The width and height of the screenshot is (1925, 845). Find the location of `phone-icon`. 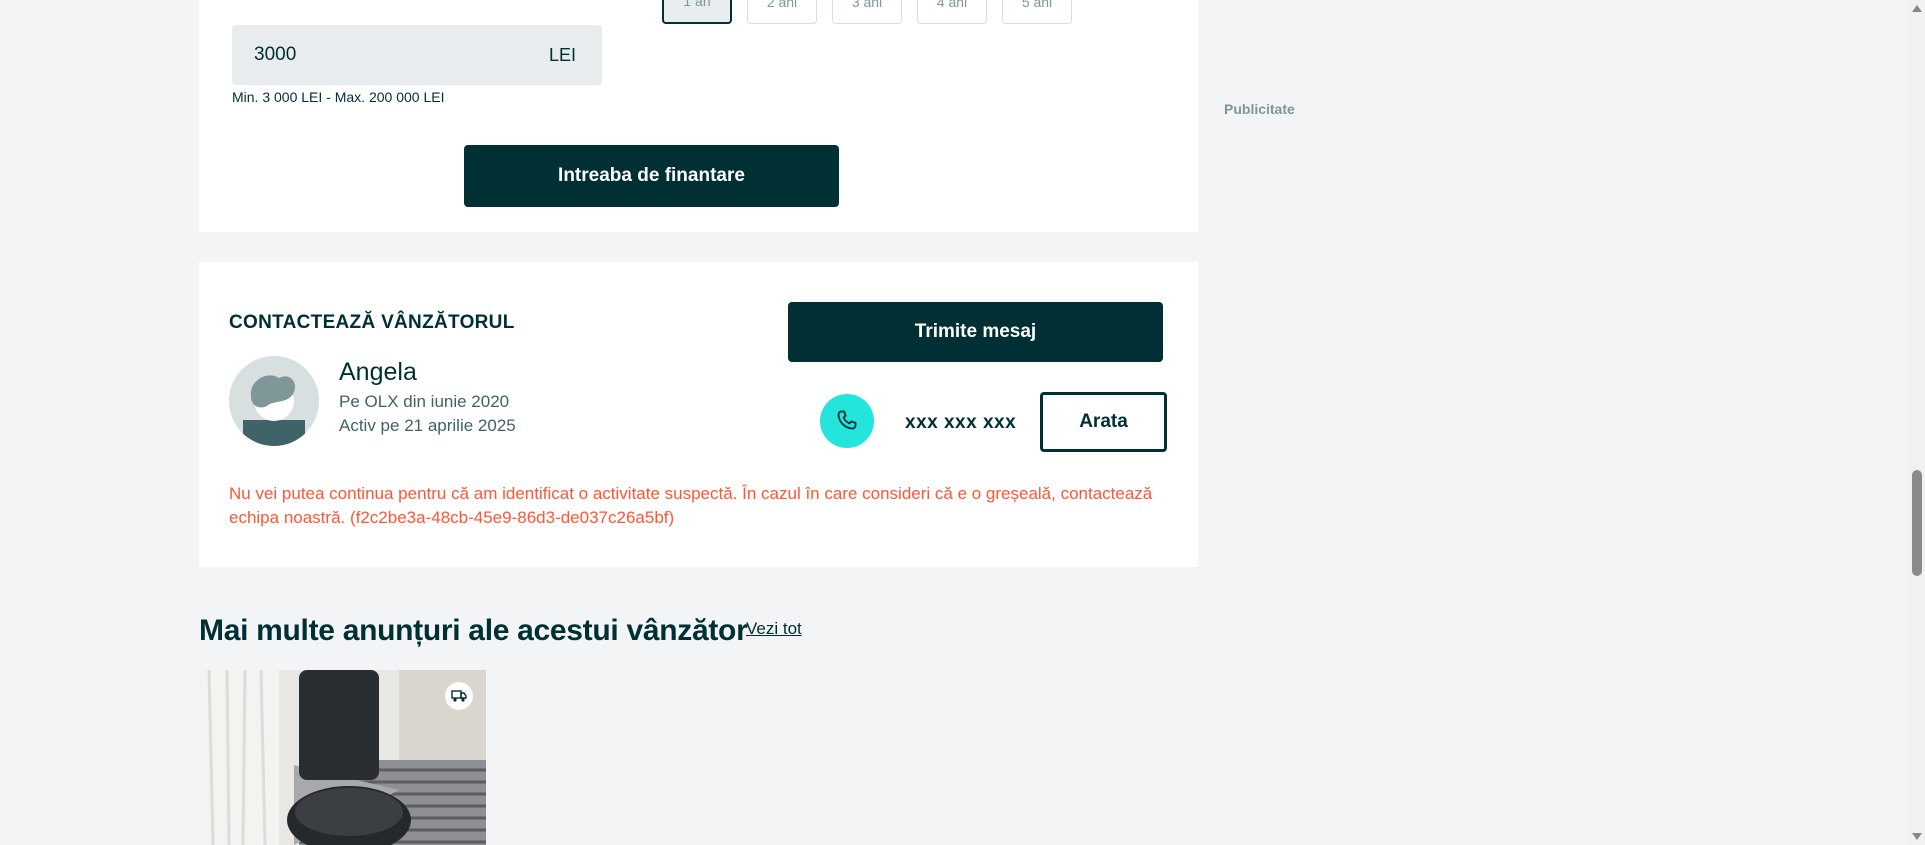

phone-icon is located at coordinates (847, 421).